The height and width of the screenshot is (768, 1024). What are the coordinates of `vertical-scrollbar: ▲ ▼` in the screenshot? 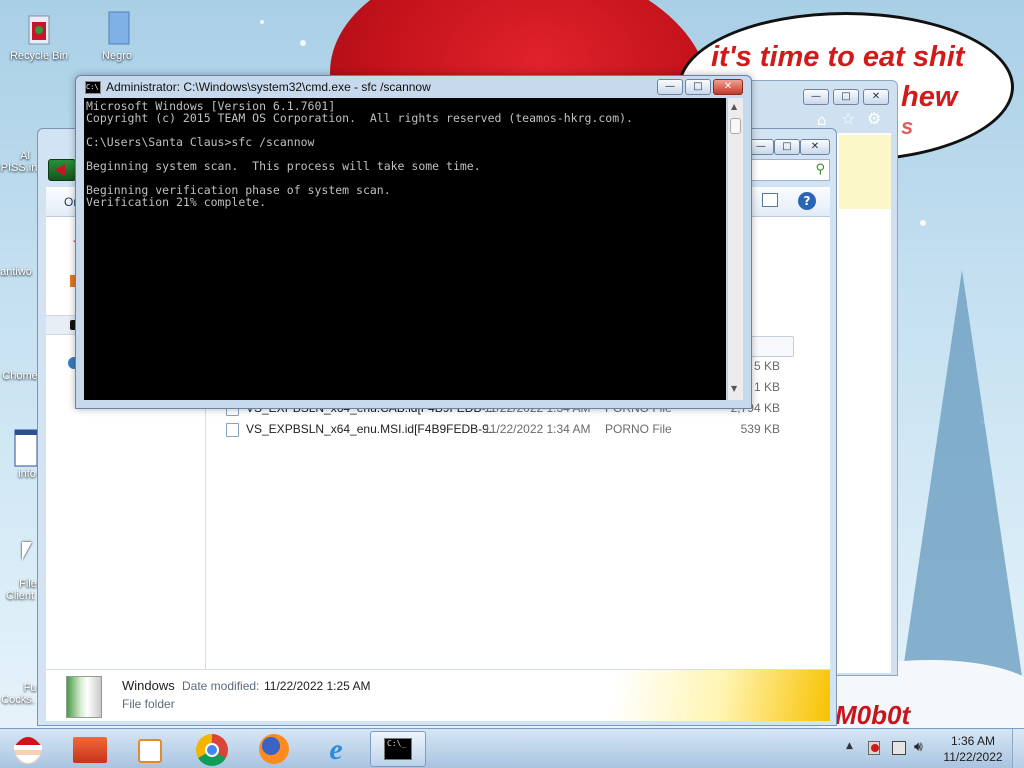 It's located at (735, 249).